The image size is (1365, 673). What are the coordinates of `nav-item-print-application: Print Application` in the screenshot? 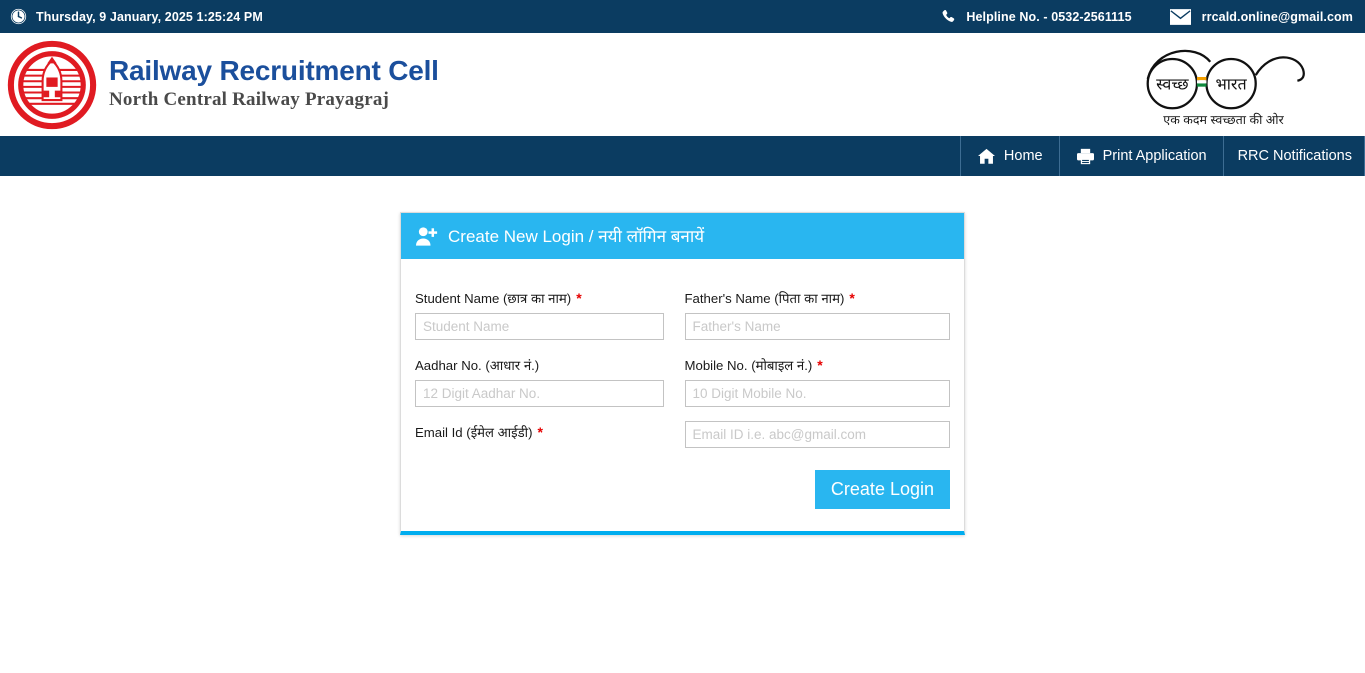 It's located at (1140, 156).